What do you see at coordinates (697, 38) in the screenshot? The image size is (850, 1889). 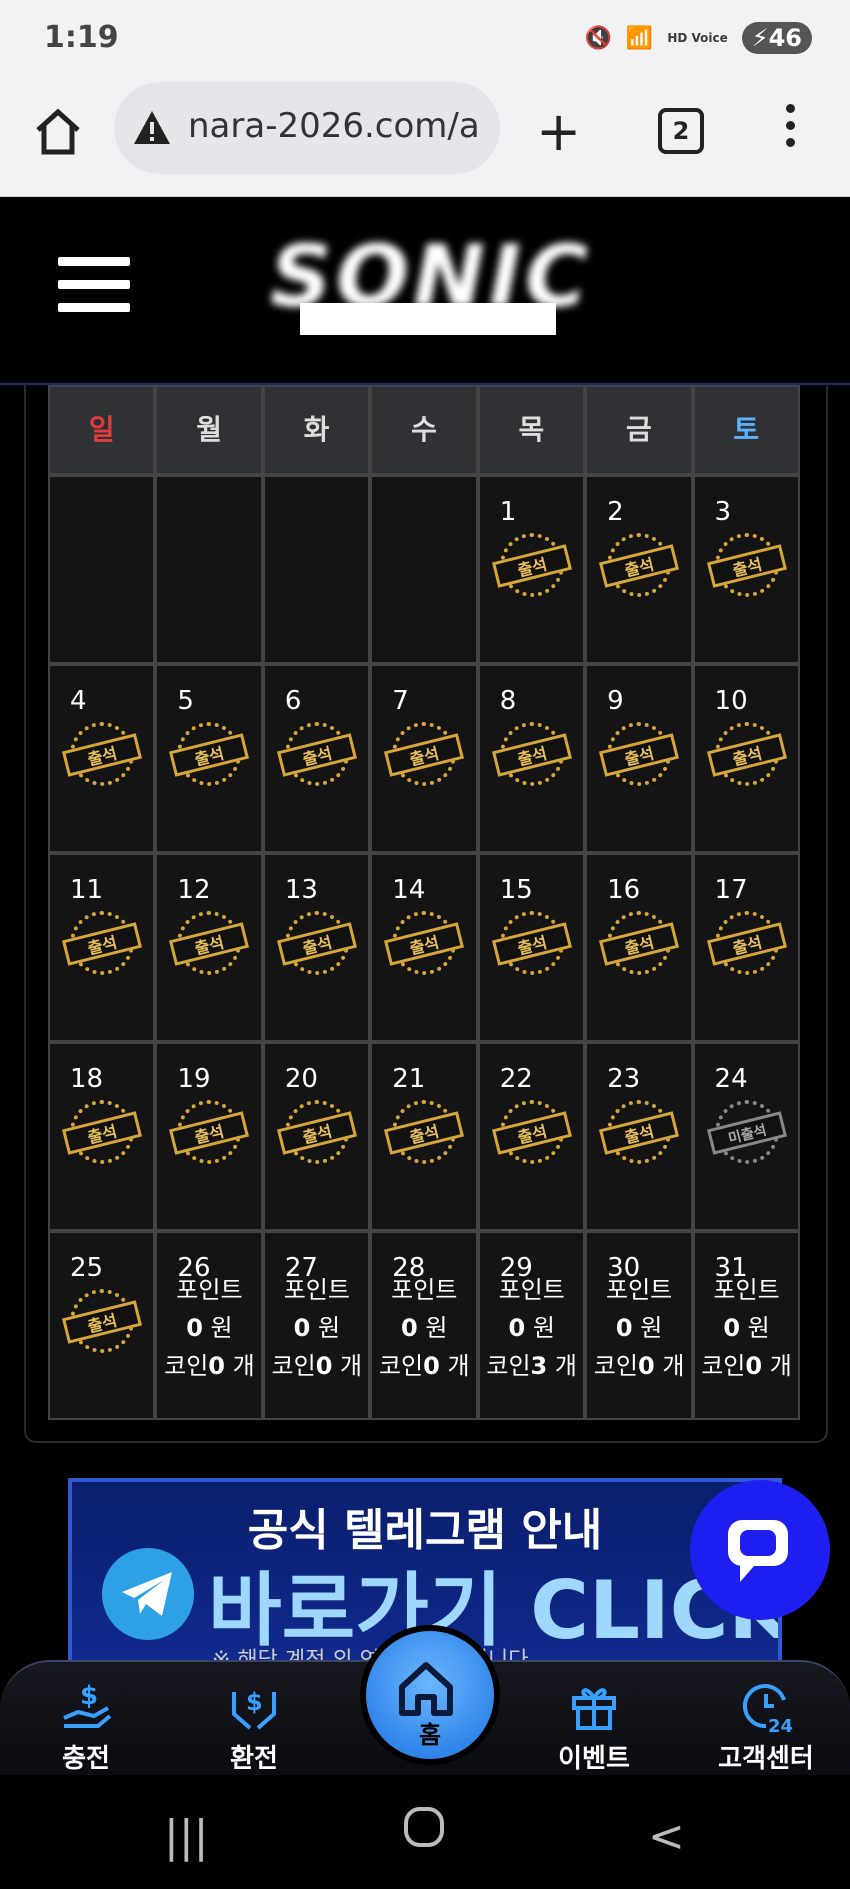 I see `hd-voice-label: HD Voice` at bounding box center [697, 38].